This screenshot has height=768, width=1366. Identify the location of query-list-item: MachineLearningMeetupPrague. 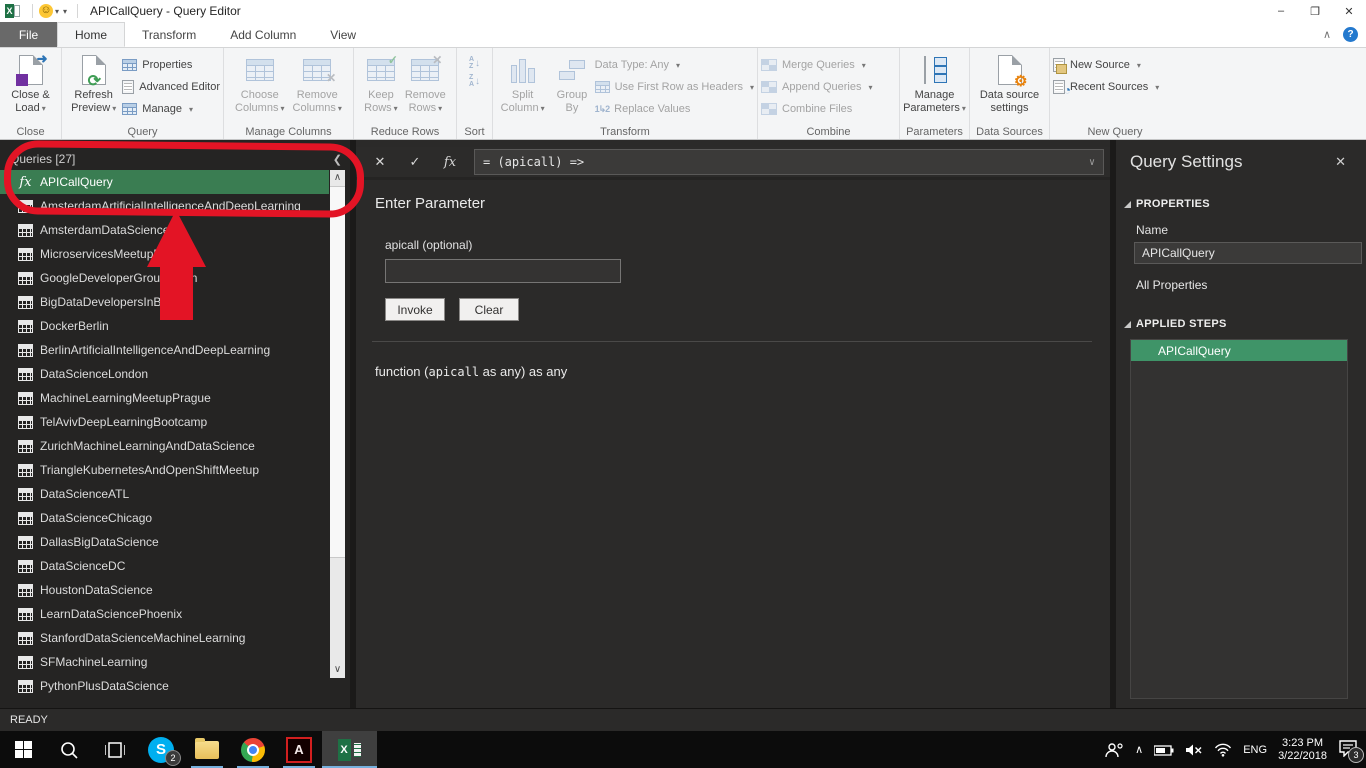
(164, 398).